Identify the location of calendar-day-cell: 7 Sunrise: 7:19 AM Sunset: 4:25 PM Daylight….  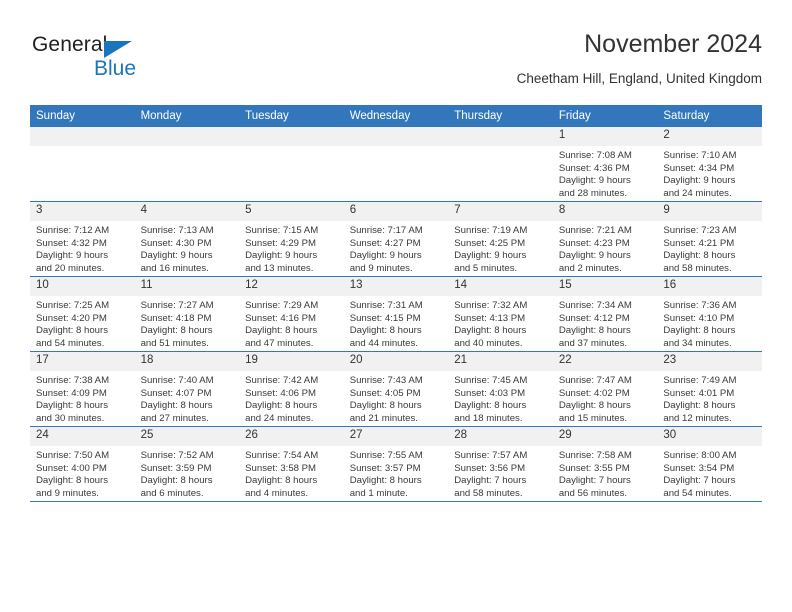
(500, 239).